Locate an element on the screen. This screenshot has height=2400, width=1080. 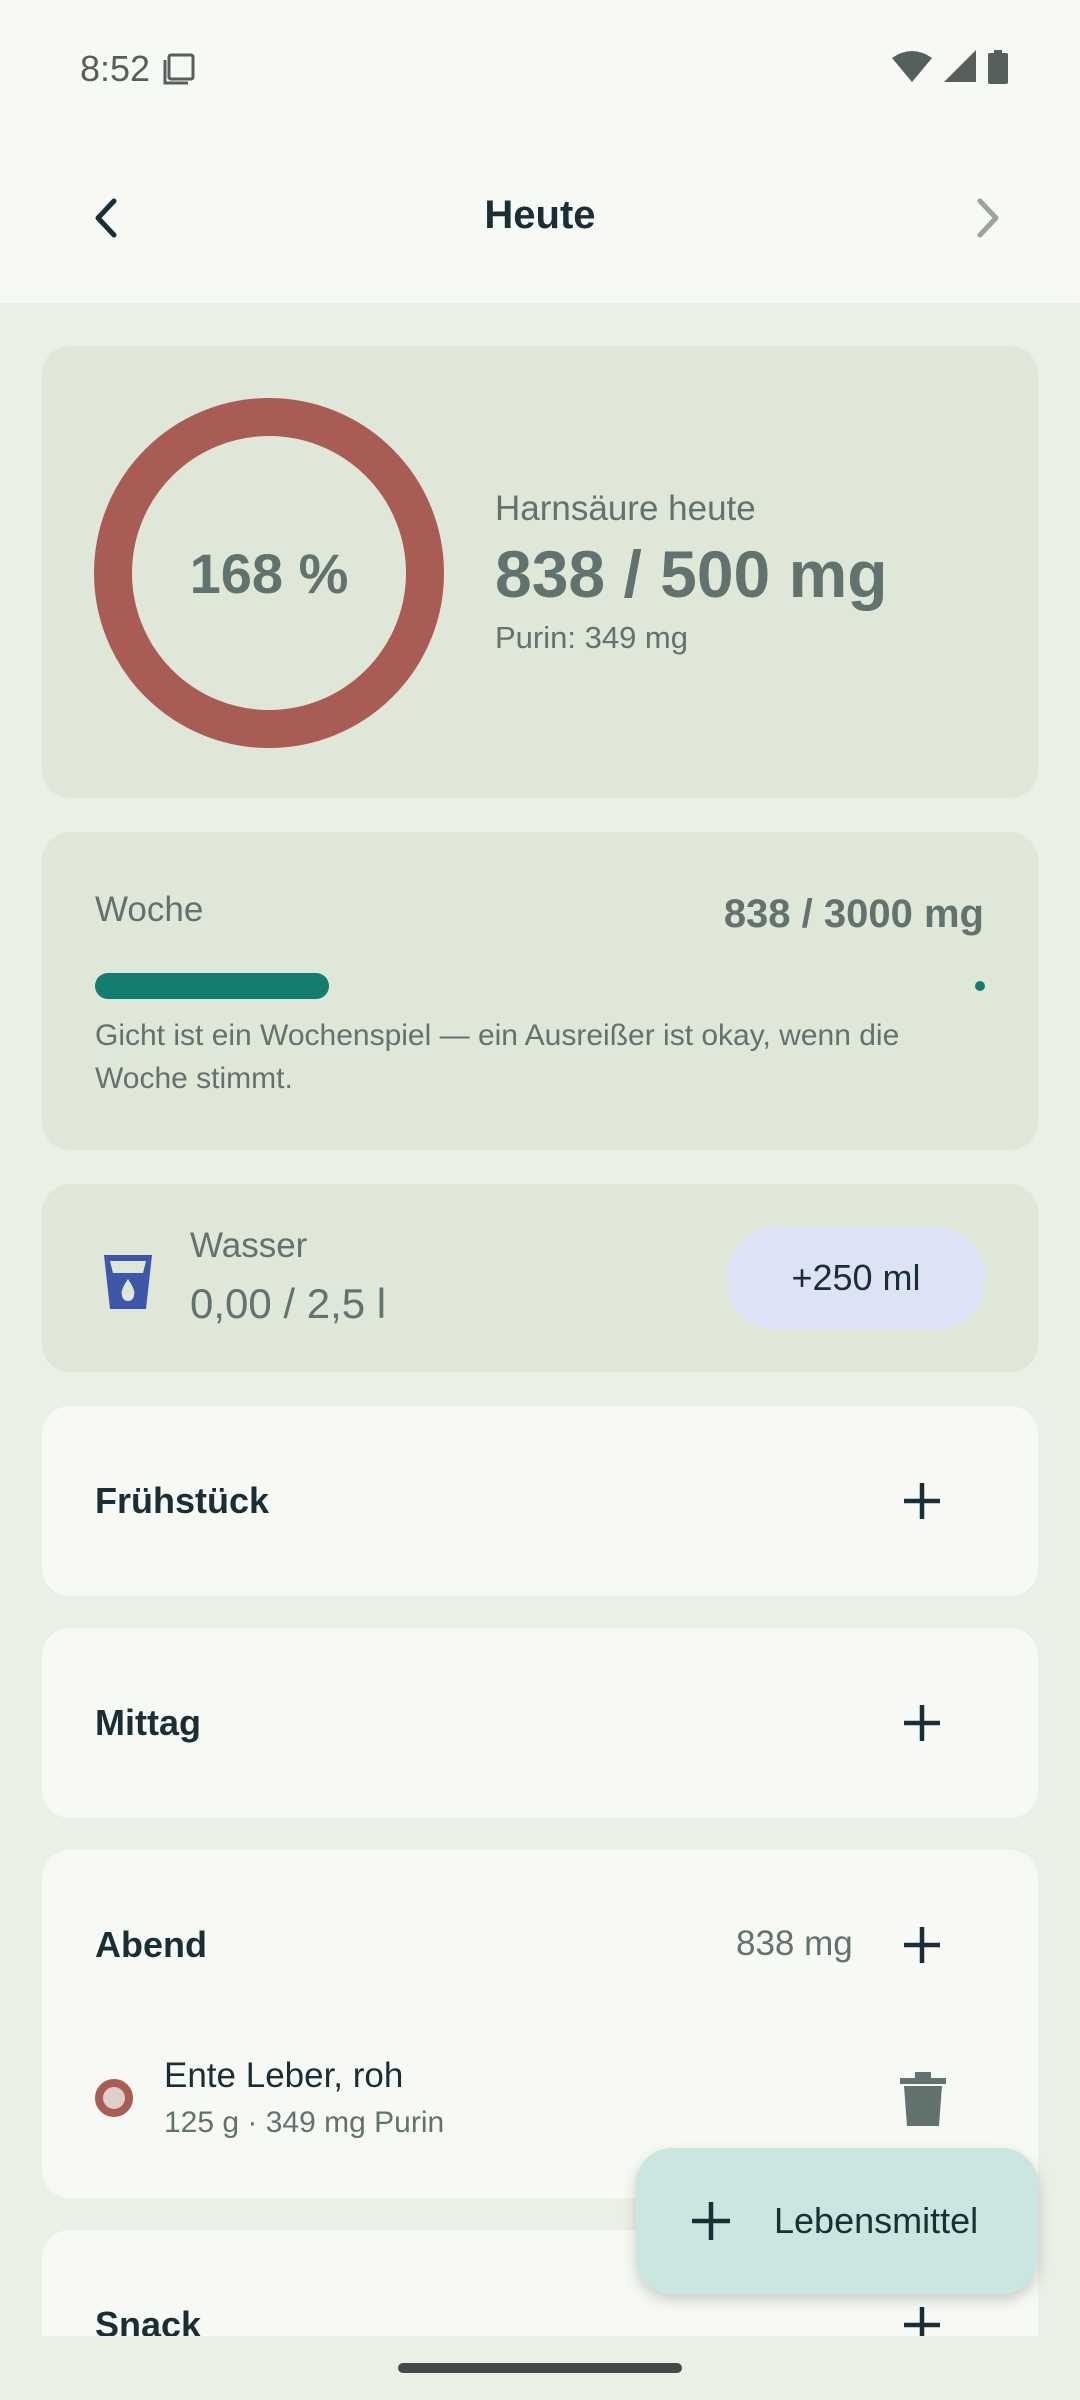
meal-title: Abend is located at coordinates (151, 1944).